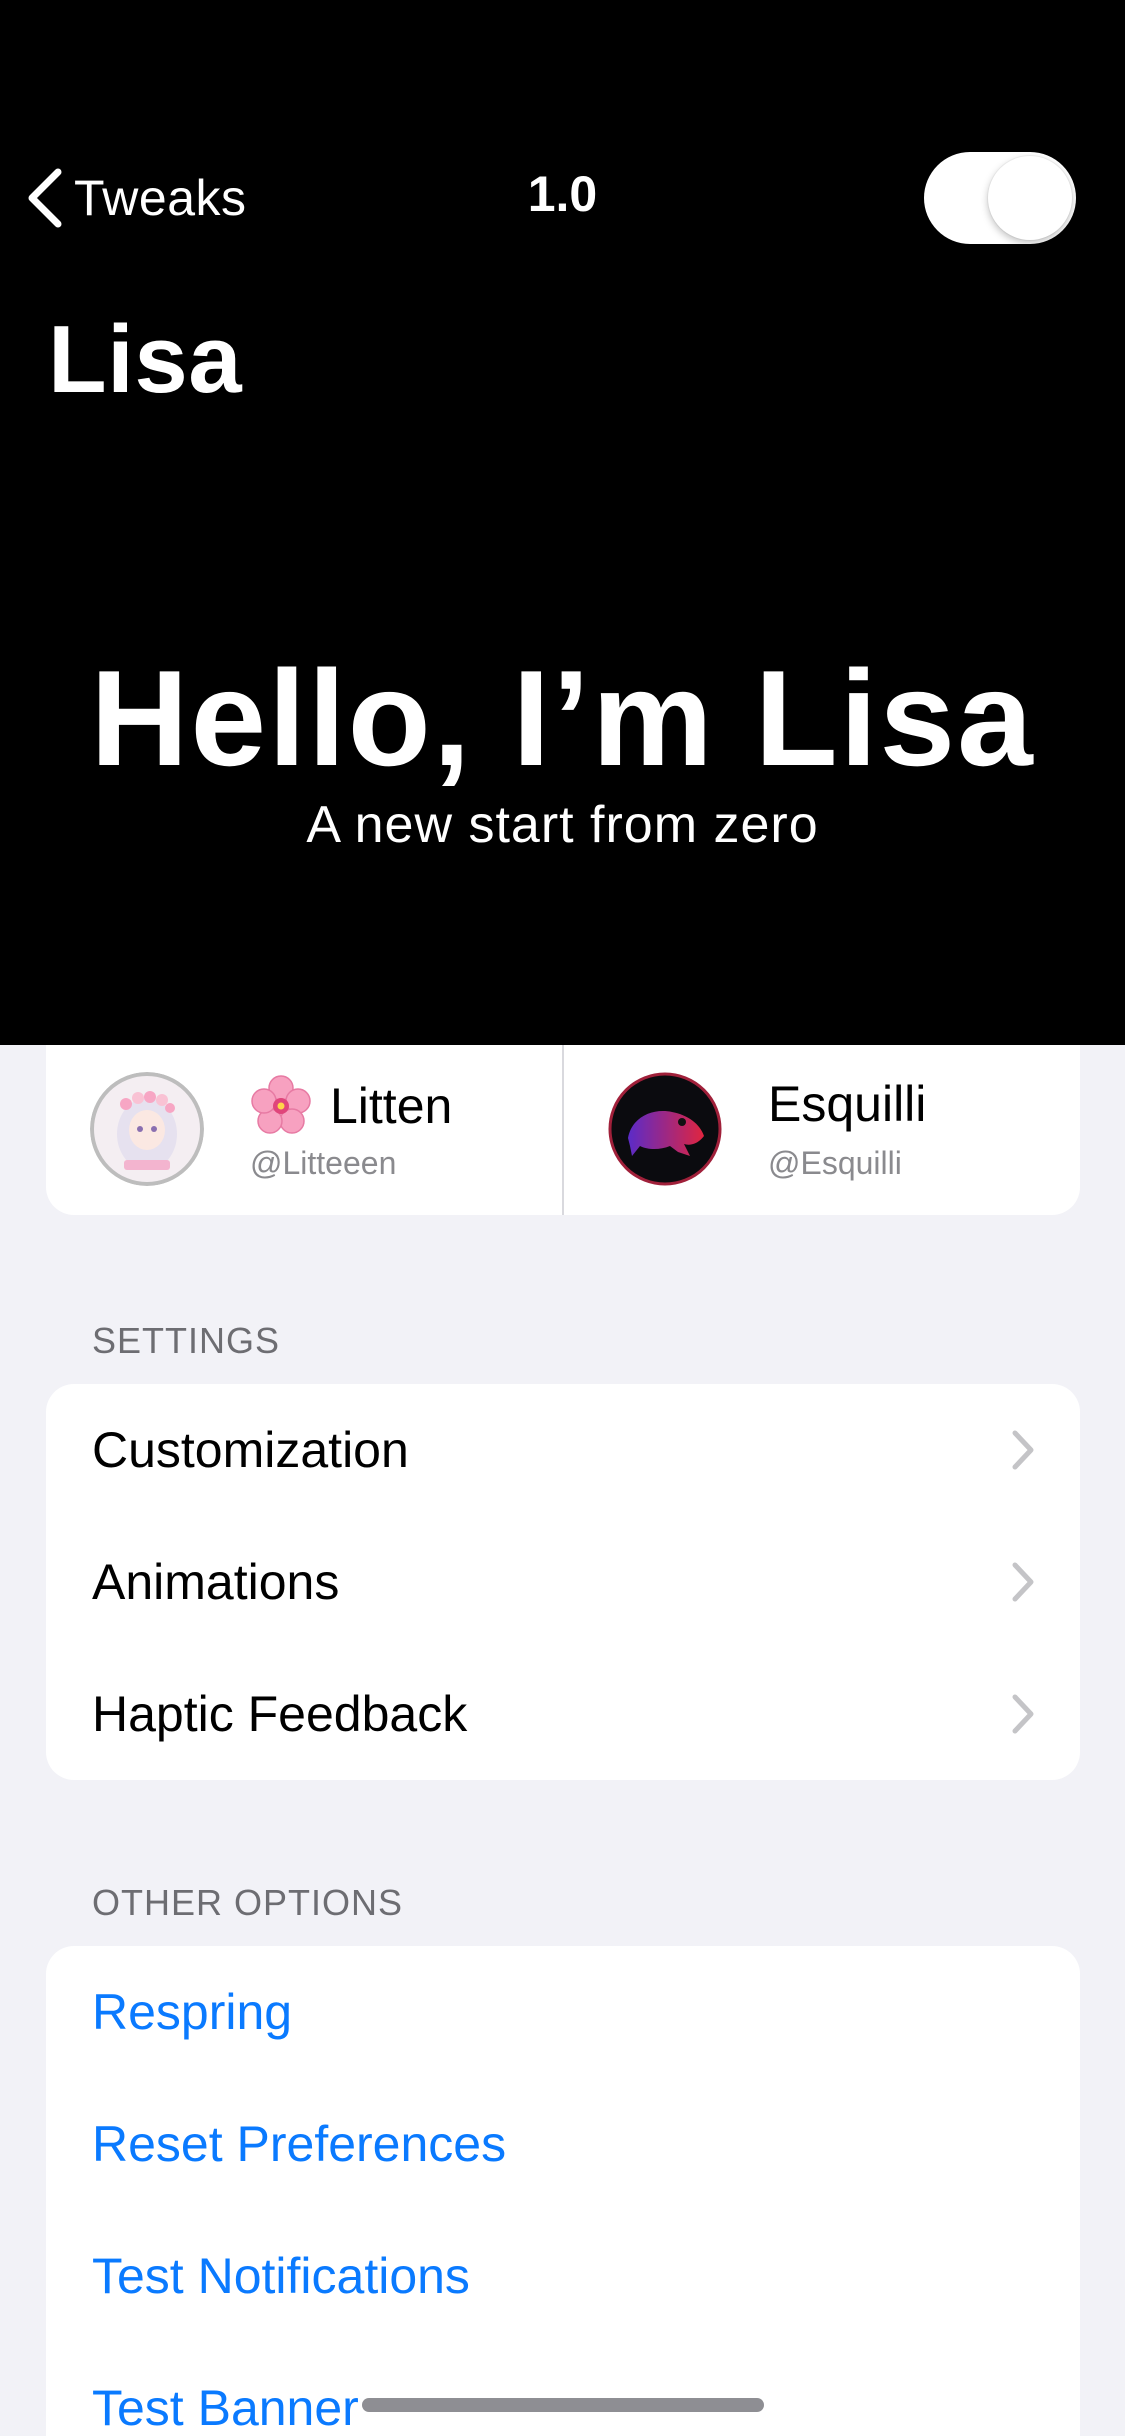 Image resolution: width=1125 pixels, height=2436 pixels. What do you see at coordinates (1030, 198) in the screenshot?
I see `toggle-knob` at bounding box center [1030, 198].